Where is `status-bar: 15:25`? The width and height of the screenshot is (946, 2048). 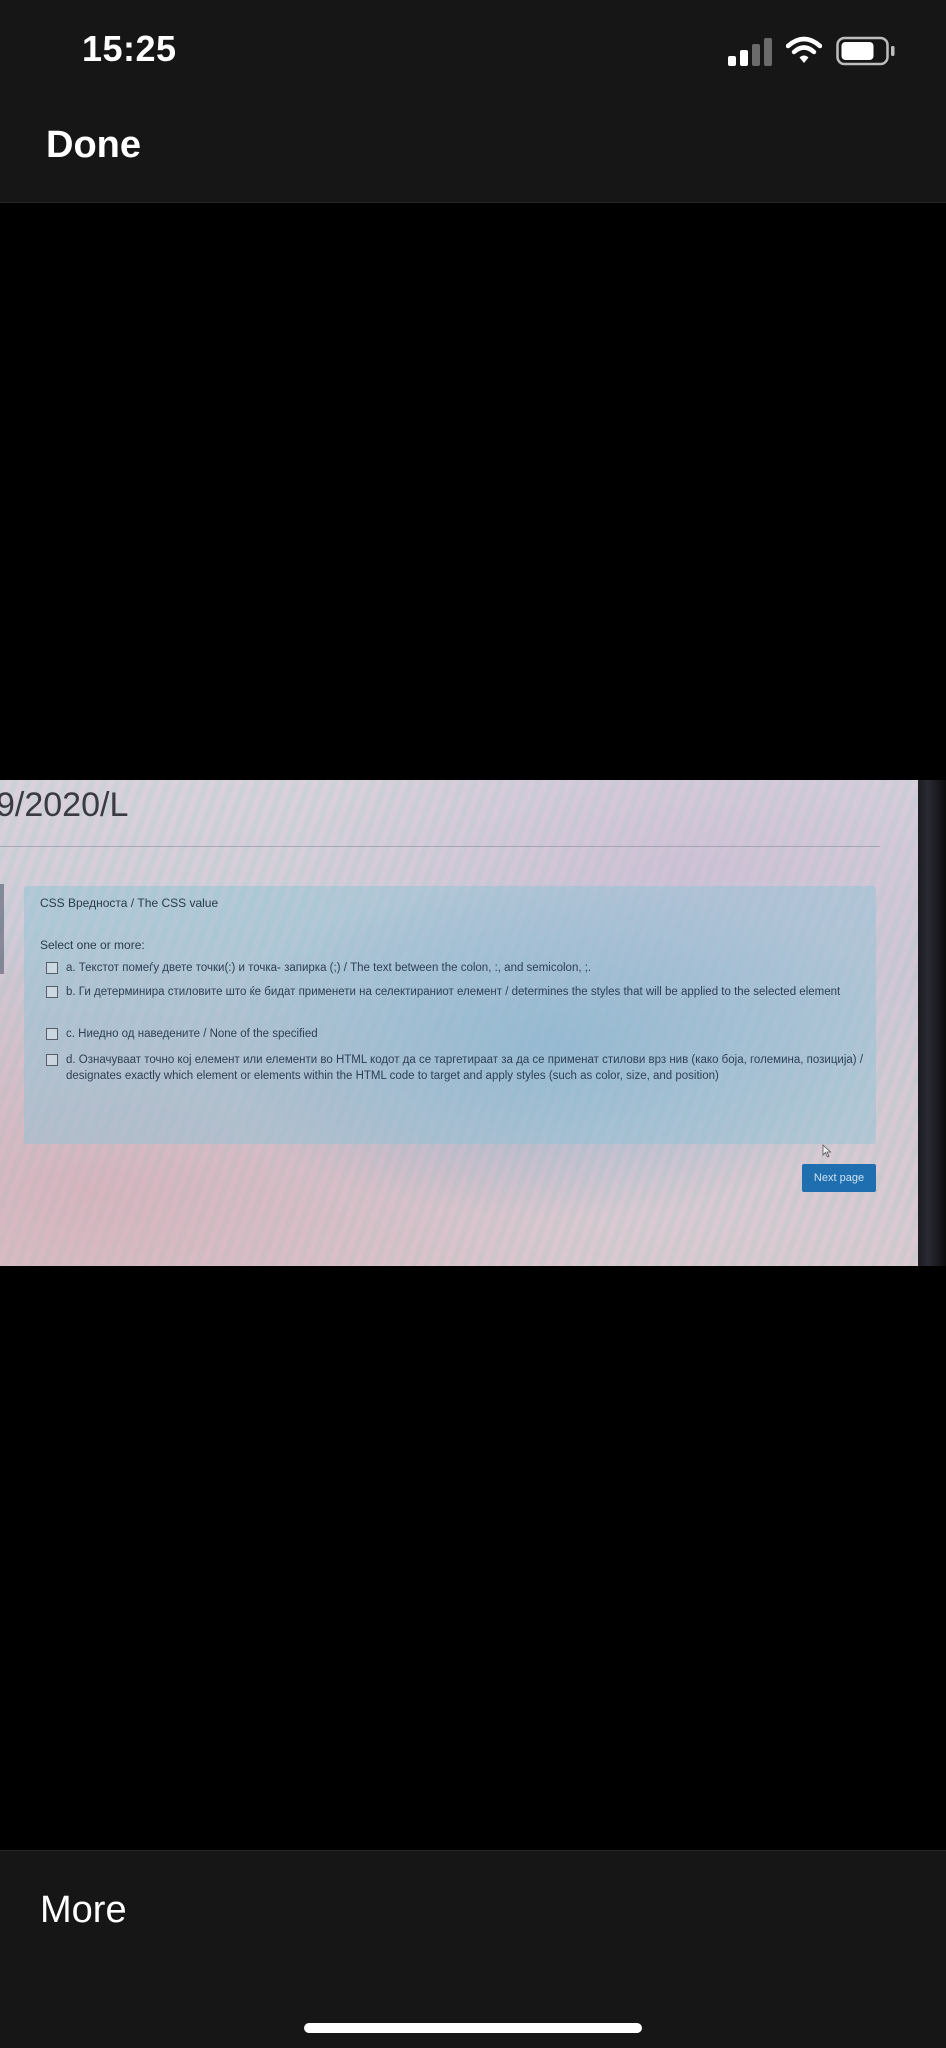
status-bar: 15:25 is located at coordinates (473, 50).